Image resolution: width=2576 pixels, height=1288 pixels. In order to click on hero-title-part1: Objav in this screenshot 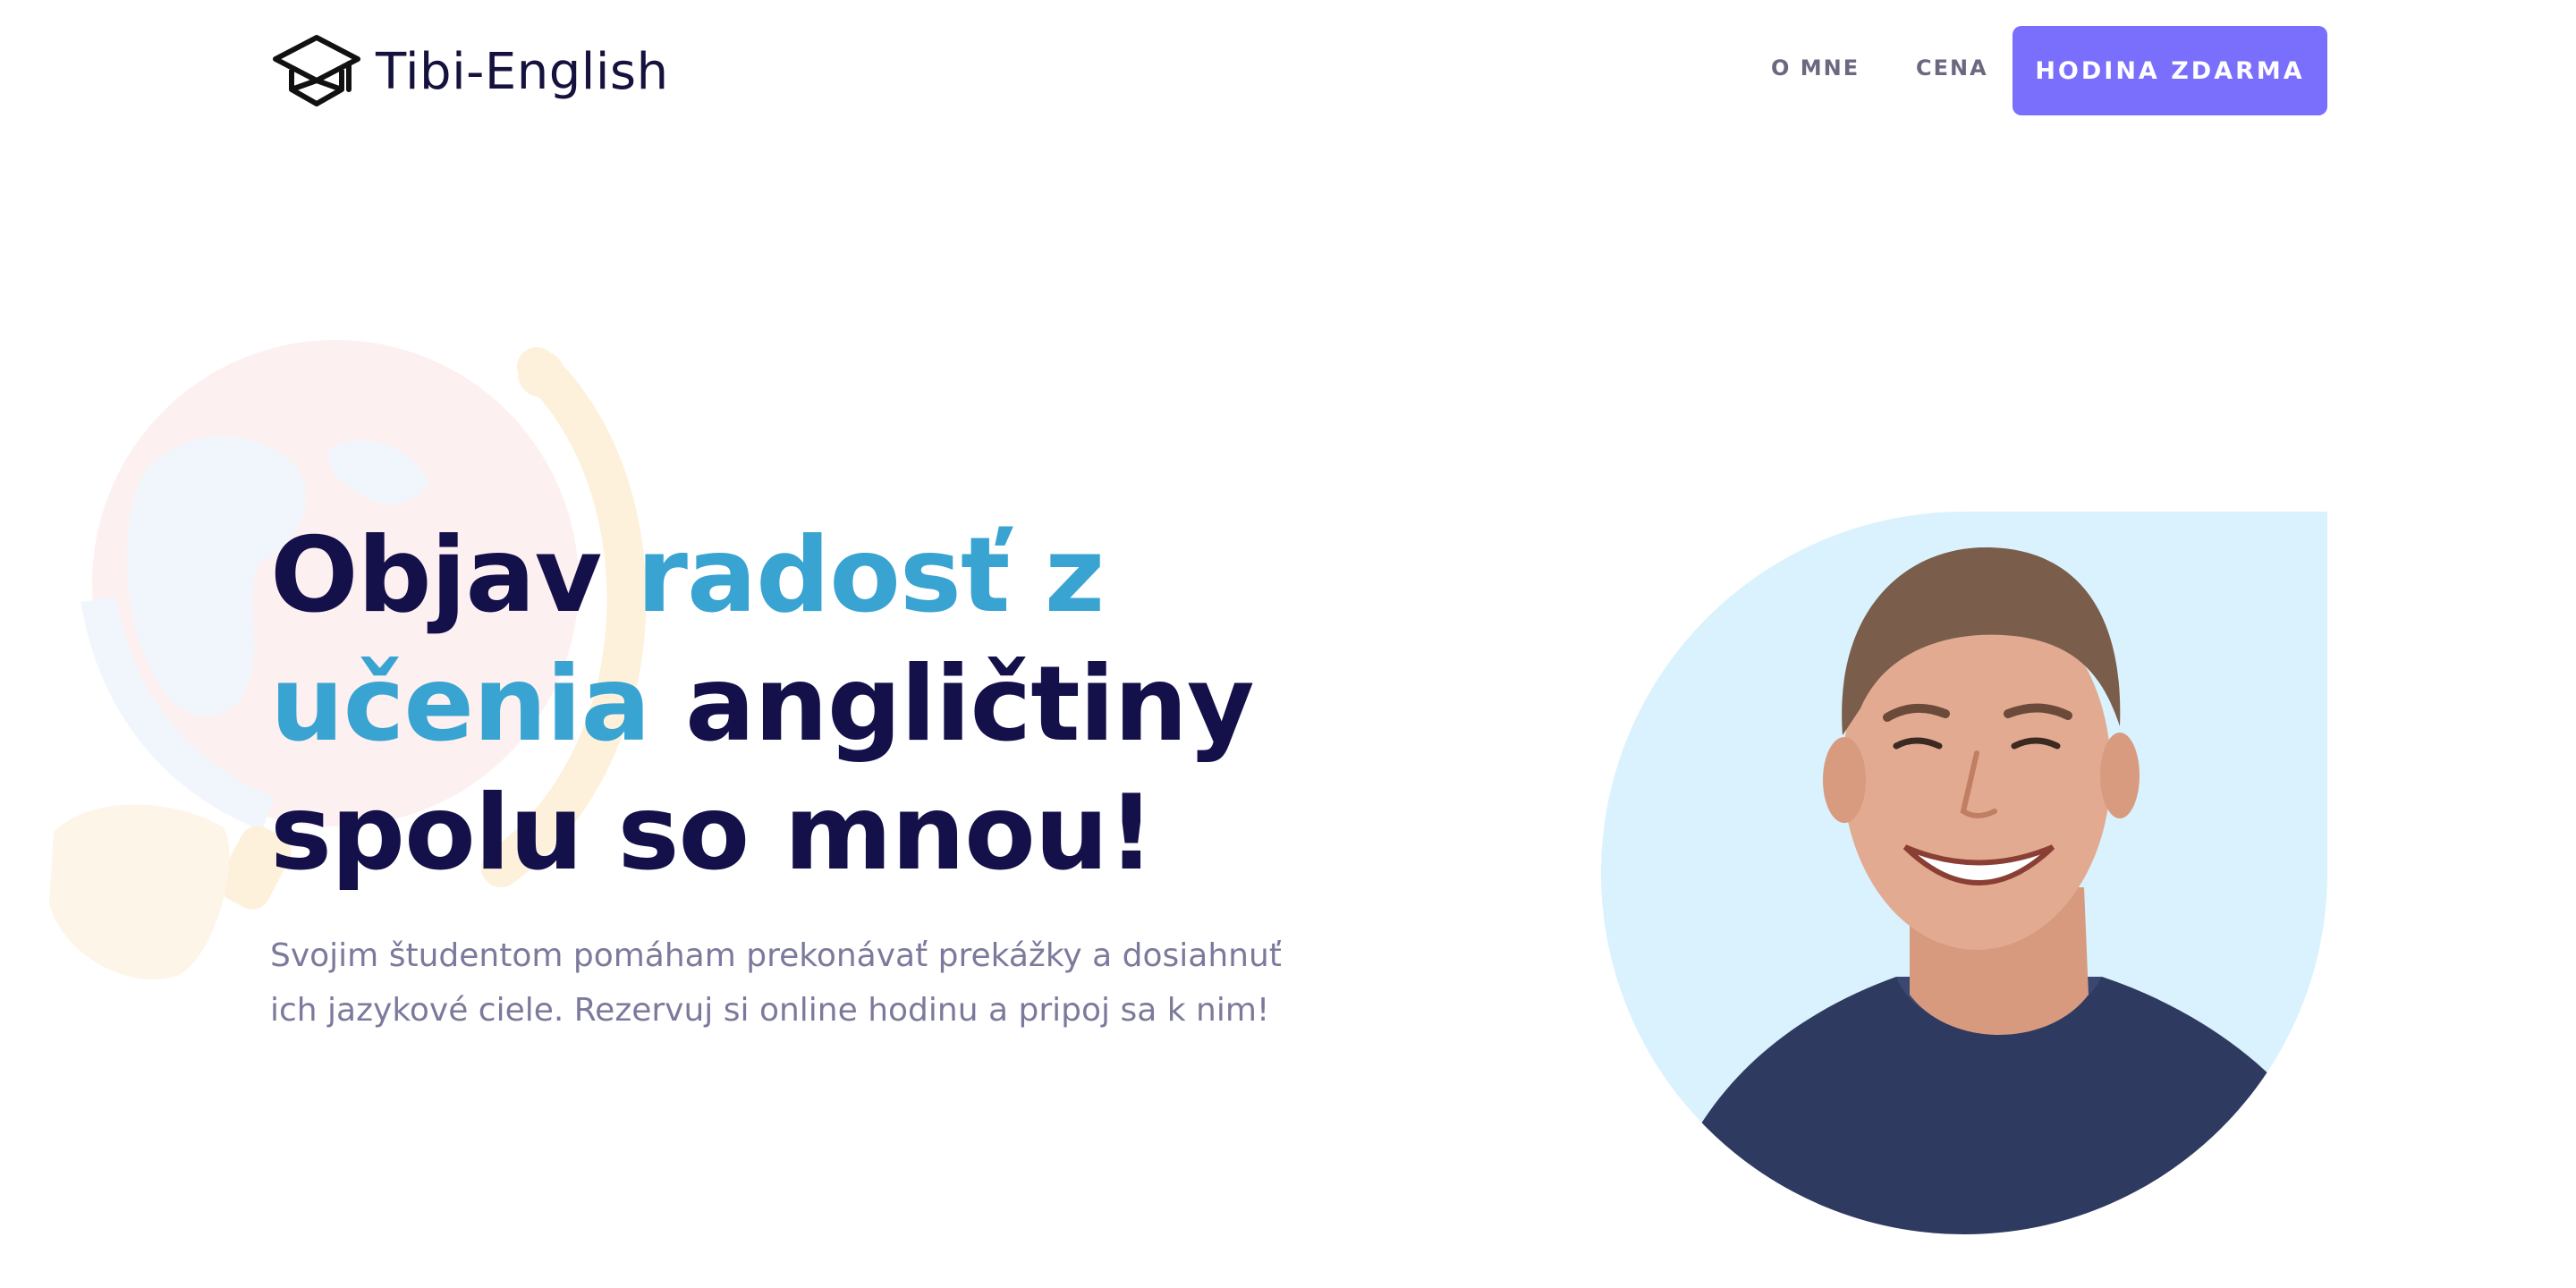, I will do `click(453, 575)`.